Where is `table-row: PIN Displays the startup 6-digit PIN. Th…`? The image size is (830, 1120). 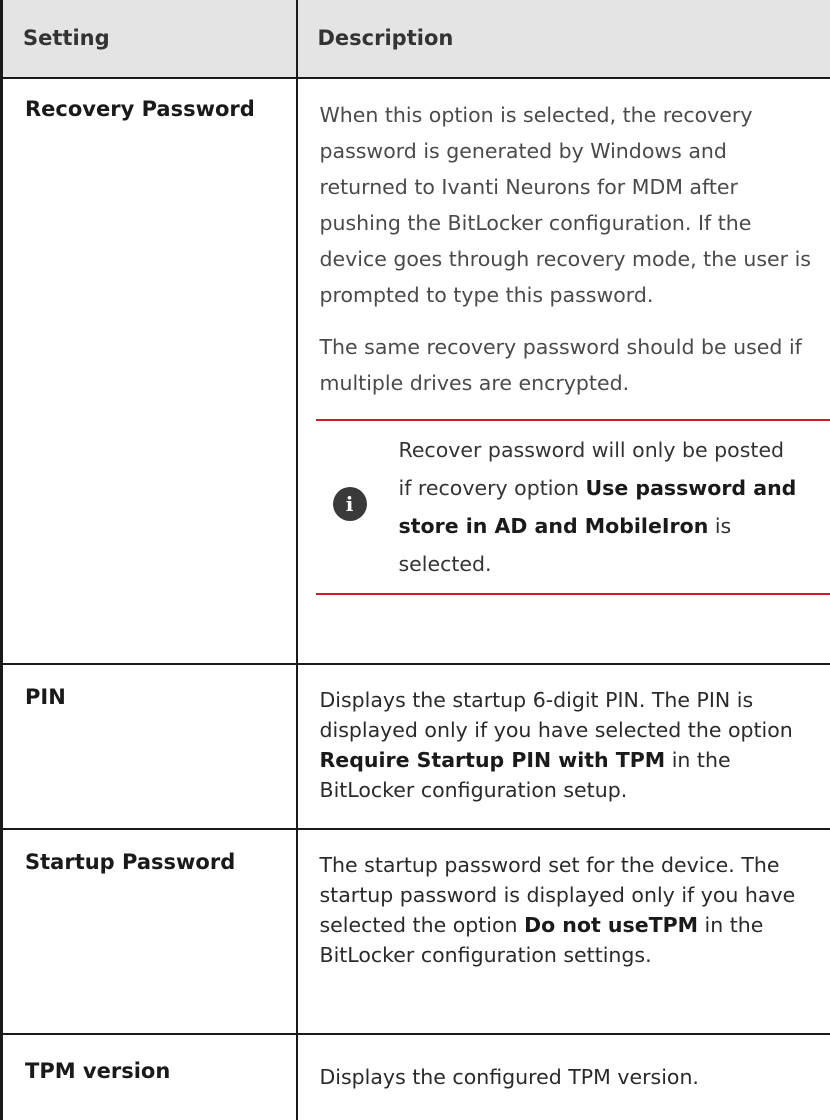 table-row: PIN Displays the startup 6-digit PIN. Th… is located at coordinates (415, 746).